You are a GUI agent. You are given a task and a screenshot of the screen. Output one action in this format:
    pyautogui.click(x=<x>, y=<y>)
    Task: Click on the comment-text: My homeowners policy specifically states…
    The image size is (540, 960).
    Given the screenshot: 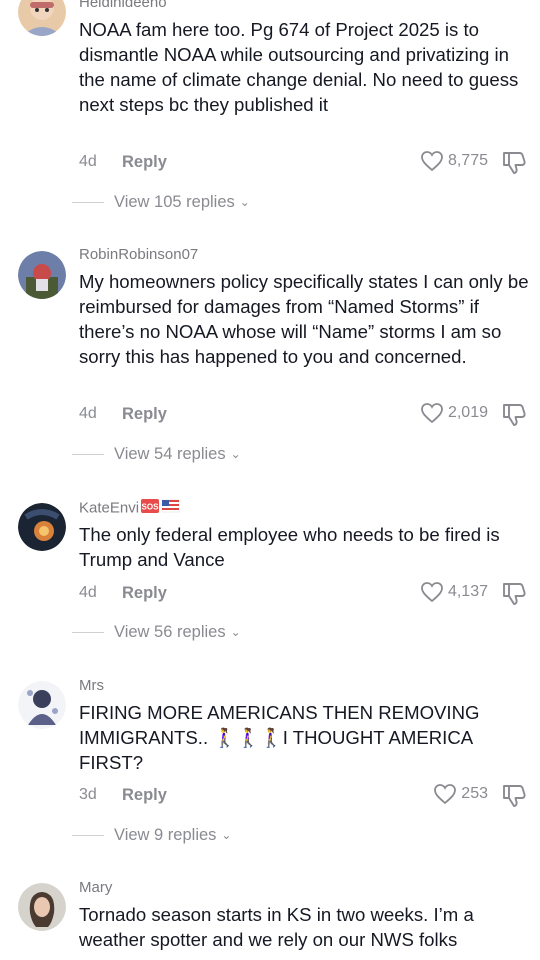 What is the action you would take?
    pyautogui.click(x=304, y=319)
    